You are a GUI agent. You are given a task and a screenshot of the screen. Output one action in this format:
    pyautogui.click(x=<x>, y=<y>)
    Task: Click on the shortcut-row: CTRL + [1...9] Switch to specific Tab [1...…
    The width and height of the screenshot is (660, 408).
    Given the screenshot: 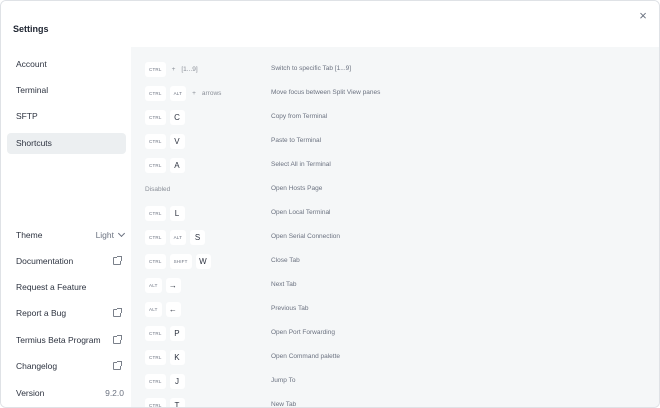 What is the action you would take?
    pyautogui.click(x=395, y=69)
    